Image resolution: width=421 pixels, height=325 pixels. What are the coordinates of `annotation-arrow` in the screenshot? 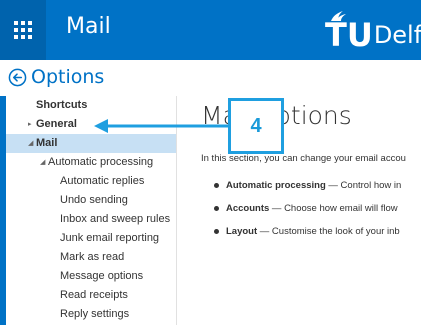 It's located at (161, 126).